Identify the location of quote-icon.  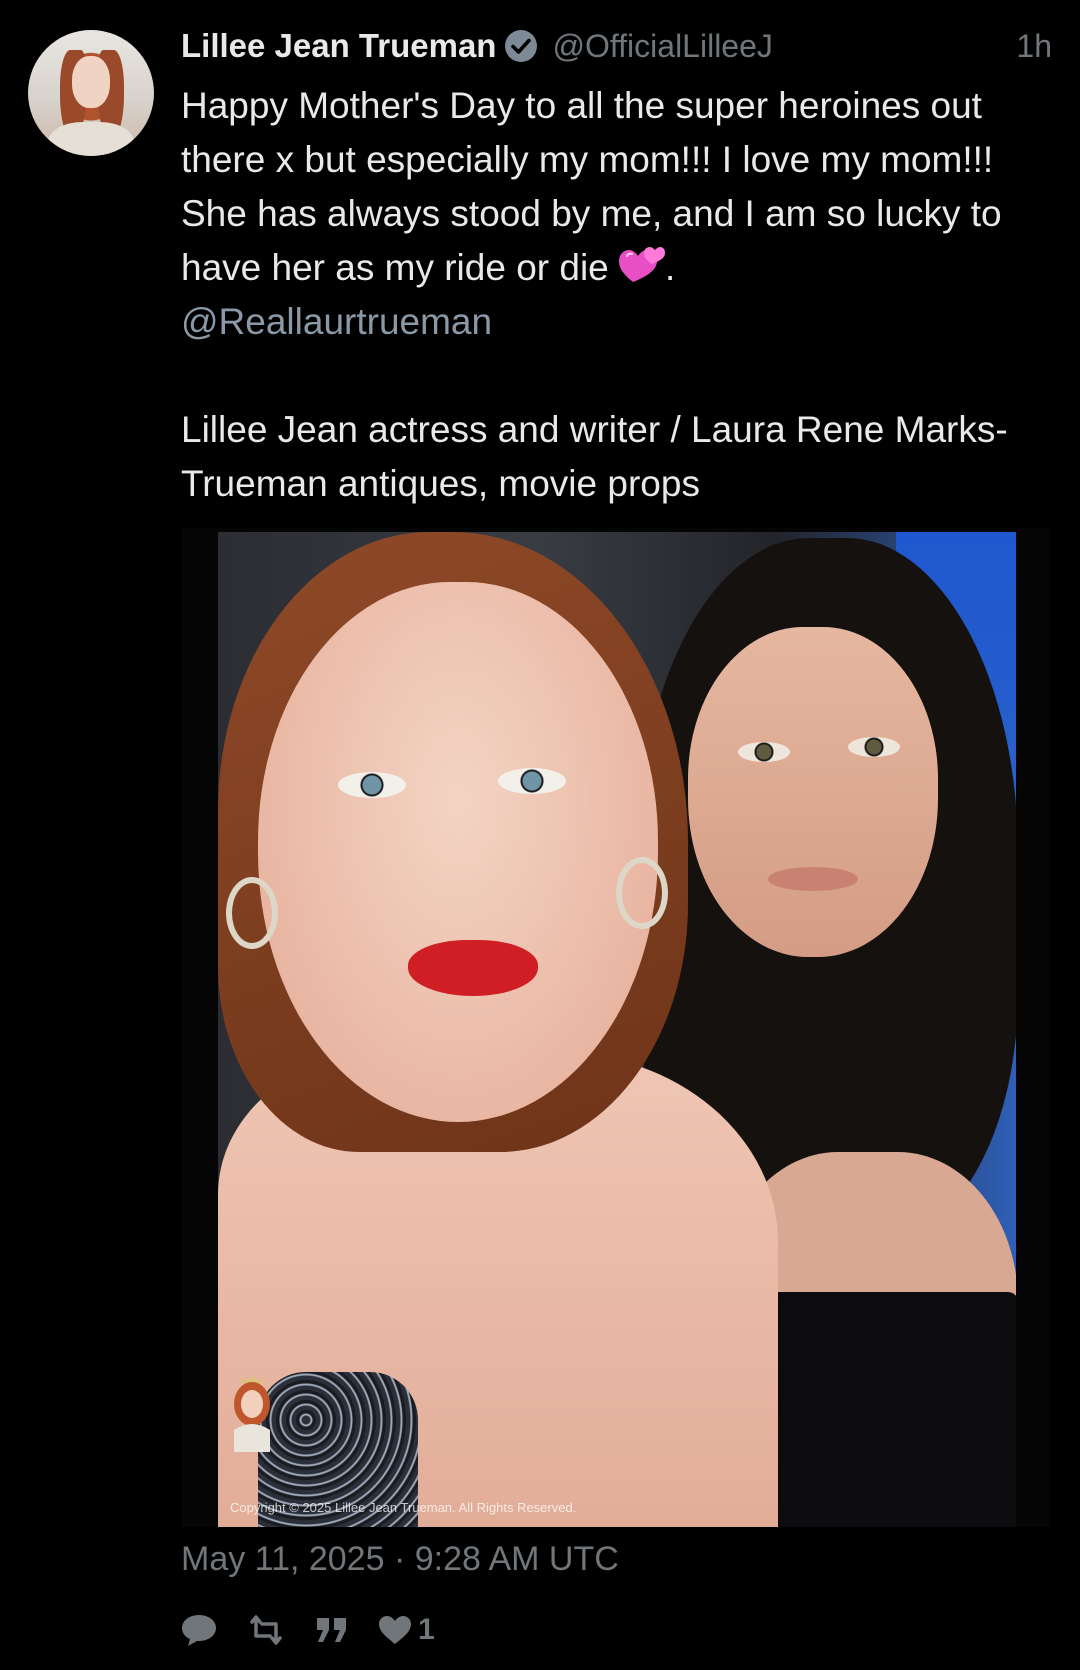
(331, 1630).